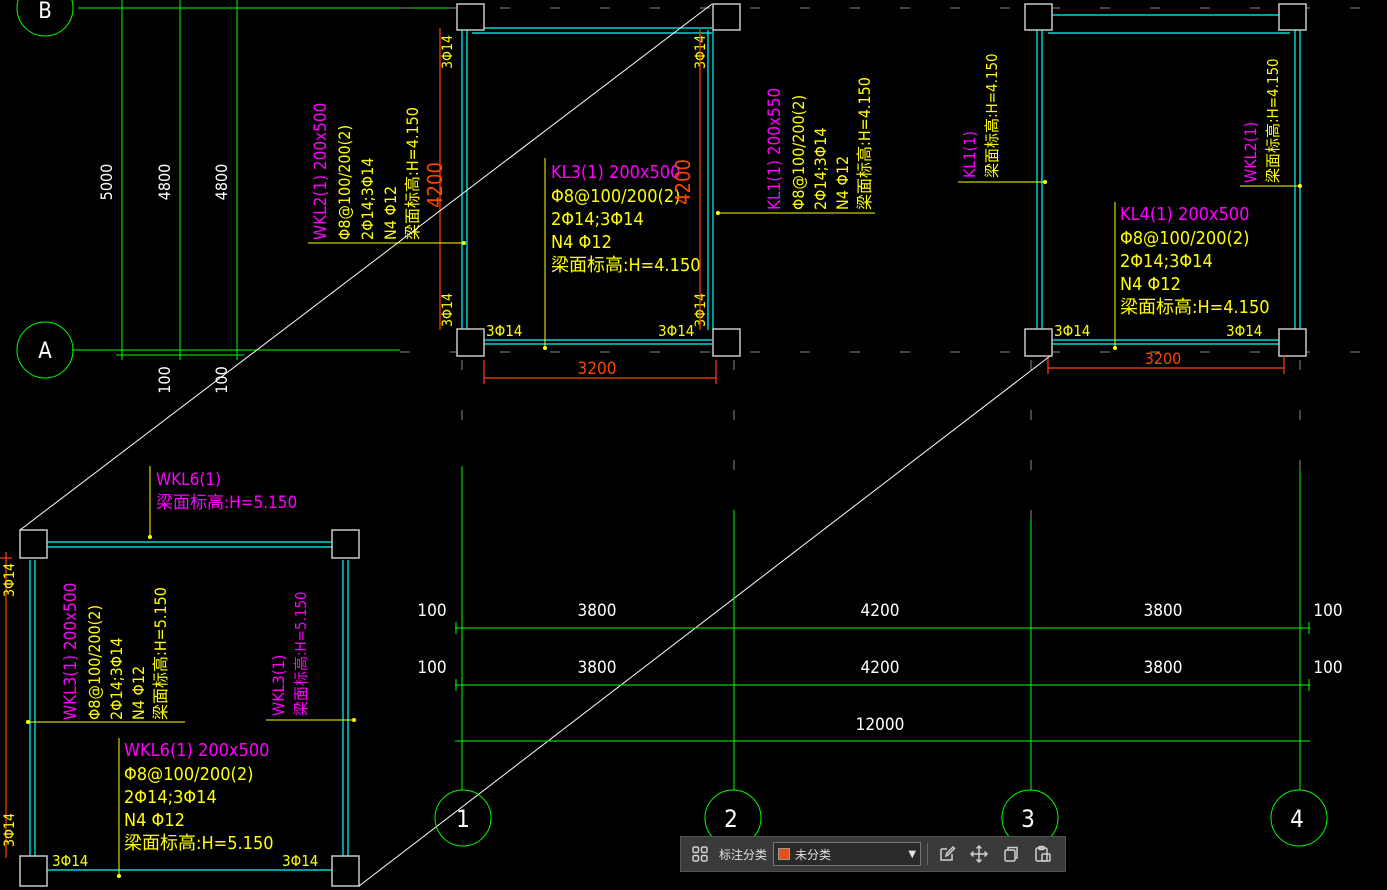 The height and width of the screenshot is (890, 1387). I want to click on copy-icon, so click(1011, 854).